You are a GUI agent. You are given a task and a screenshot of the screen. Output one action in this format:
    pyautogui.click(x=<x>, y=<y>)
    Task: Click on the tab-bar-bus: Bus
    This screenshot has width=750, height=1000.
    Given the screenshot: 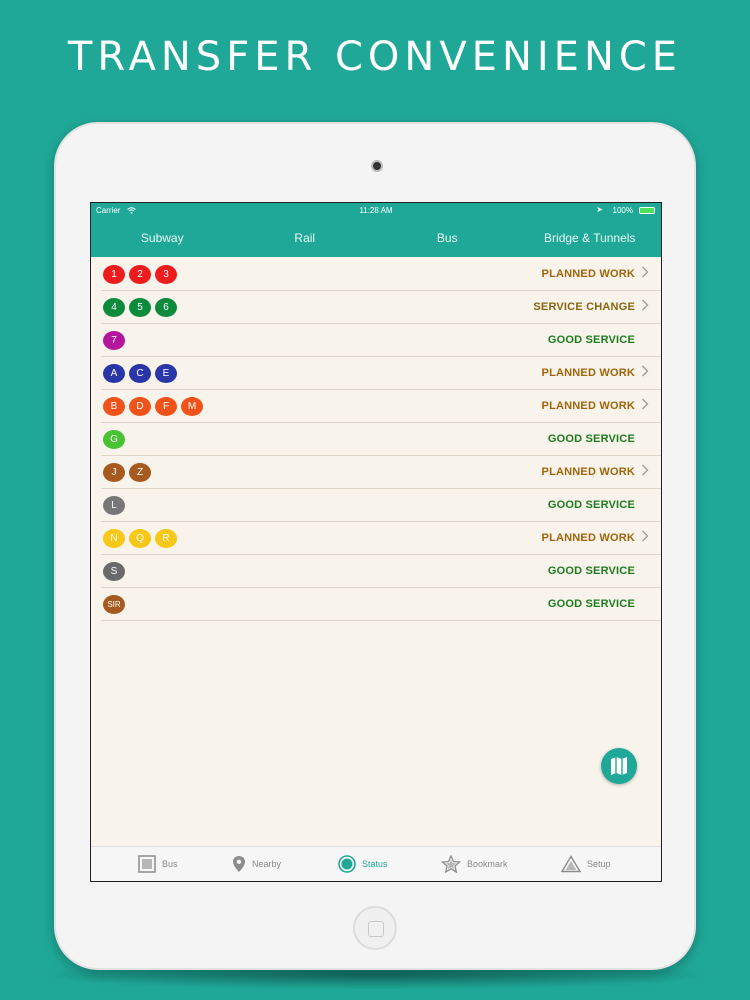 What is the action you would take?
    pyautogui.click(x=158, y=864)
    